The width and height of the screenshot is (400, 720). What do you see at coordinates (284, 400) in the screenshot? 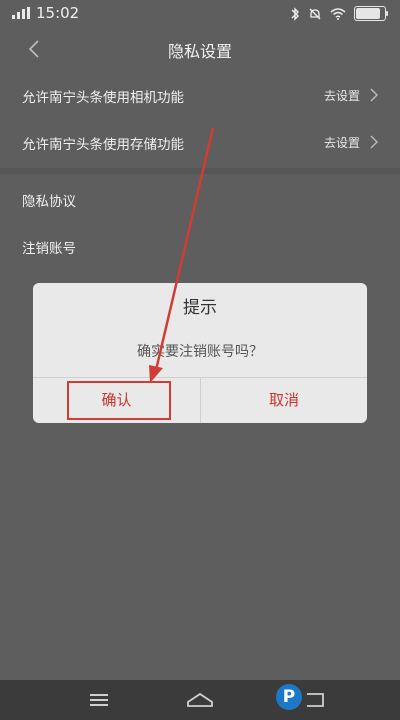
I see `cancel-button: 取消` at bounding box center [284, 400].